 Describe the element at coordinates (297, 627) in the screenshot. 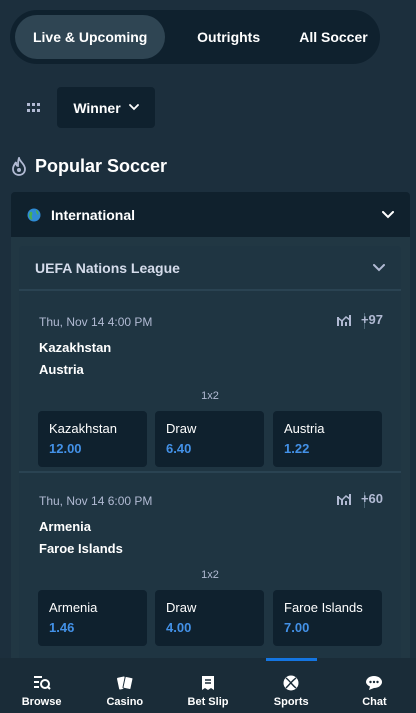

I see `outcome-price: 7.00` at that location.